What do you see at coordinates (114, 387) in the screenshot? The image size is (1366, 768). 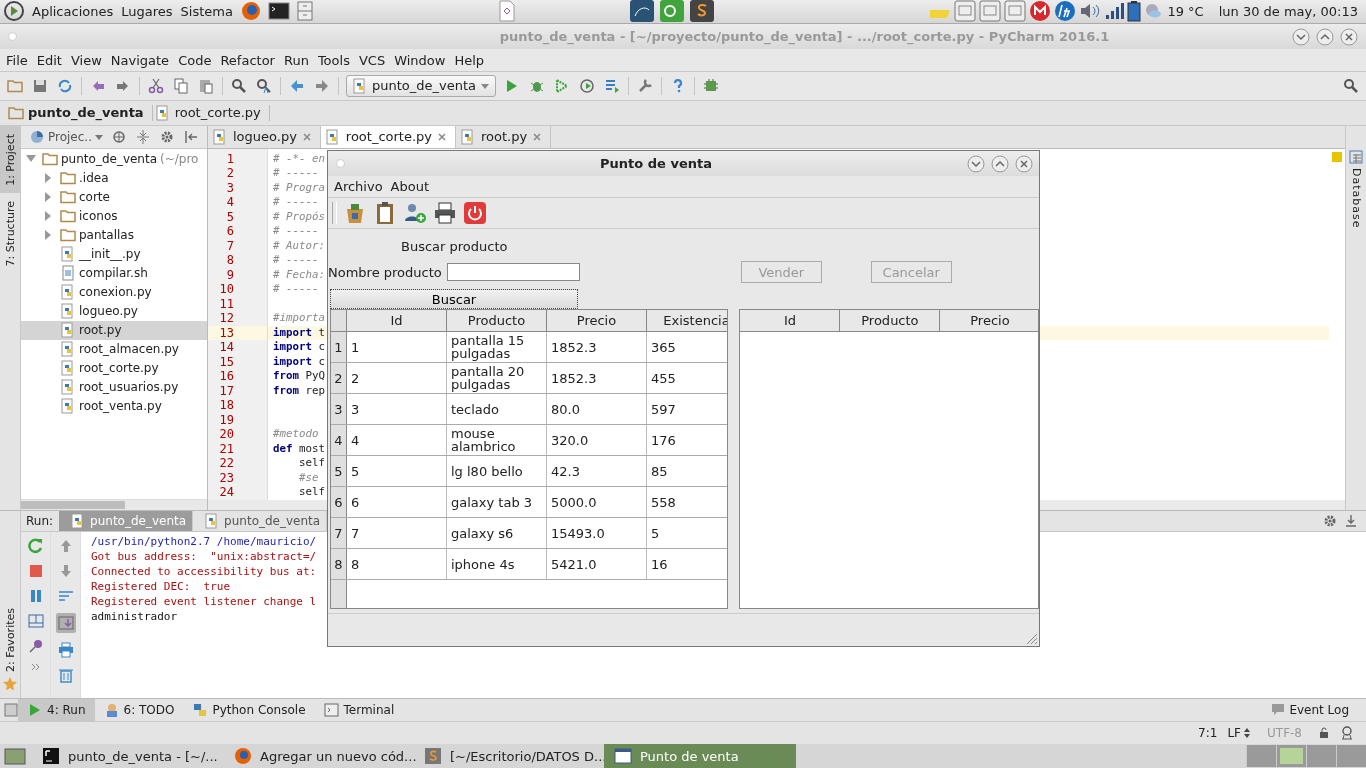 I see `tree-item: root_usuarios.py` at bounding box center [114, 387].